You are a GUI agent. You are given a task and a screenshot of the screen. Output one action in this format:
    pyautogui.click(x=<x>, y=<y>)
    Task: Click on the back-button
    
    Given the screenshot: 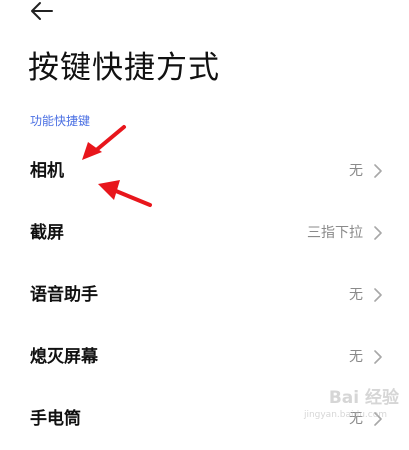 What is the action you would take?
    pyautogui.click(x=42, y=11)
    